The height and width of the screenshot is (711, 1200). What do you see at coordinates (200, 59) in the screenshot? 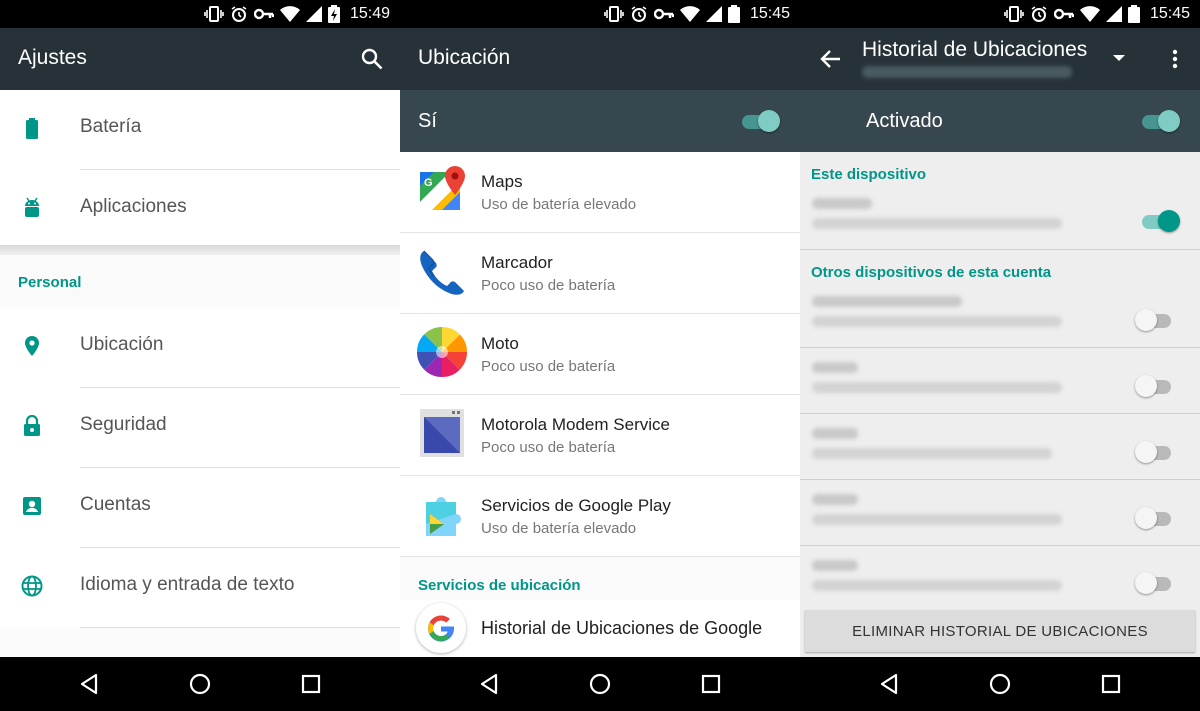
I see `app-bar: Ajustes` at bounding box center [200, 59].